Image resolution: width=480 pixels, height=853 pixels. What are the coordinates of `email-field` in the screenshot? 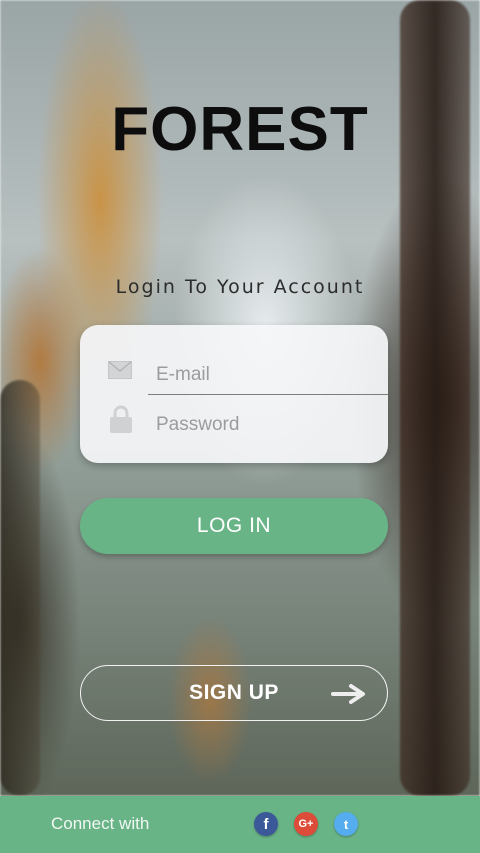 It's located at (268, 375).